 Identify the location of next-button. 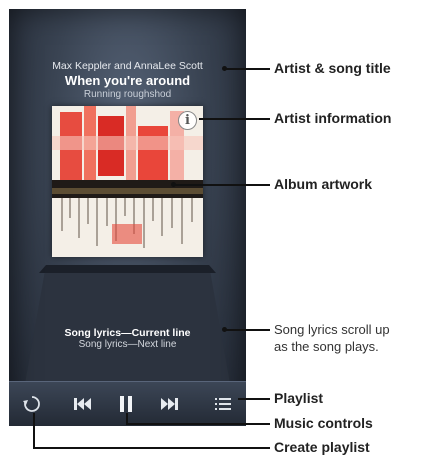
(170, 404).